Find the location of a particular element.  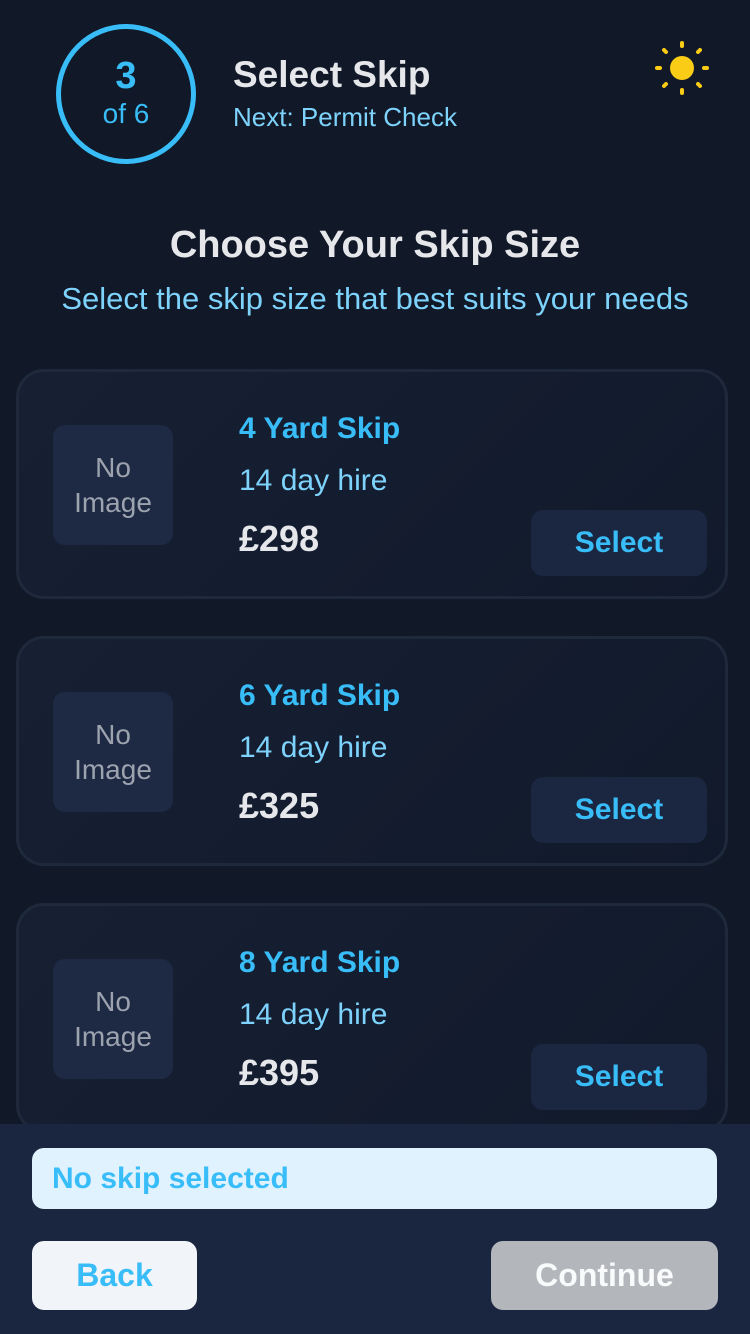

theme-toggle-button is located at coordinates (682, 68).